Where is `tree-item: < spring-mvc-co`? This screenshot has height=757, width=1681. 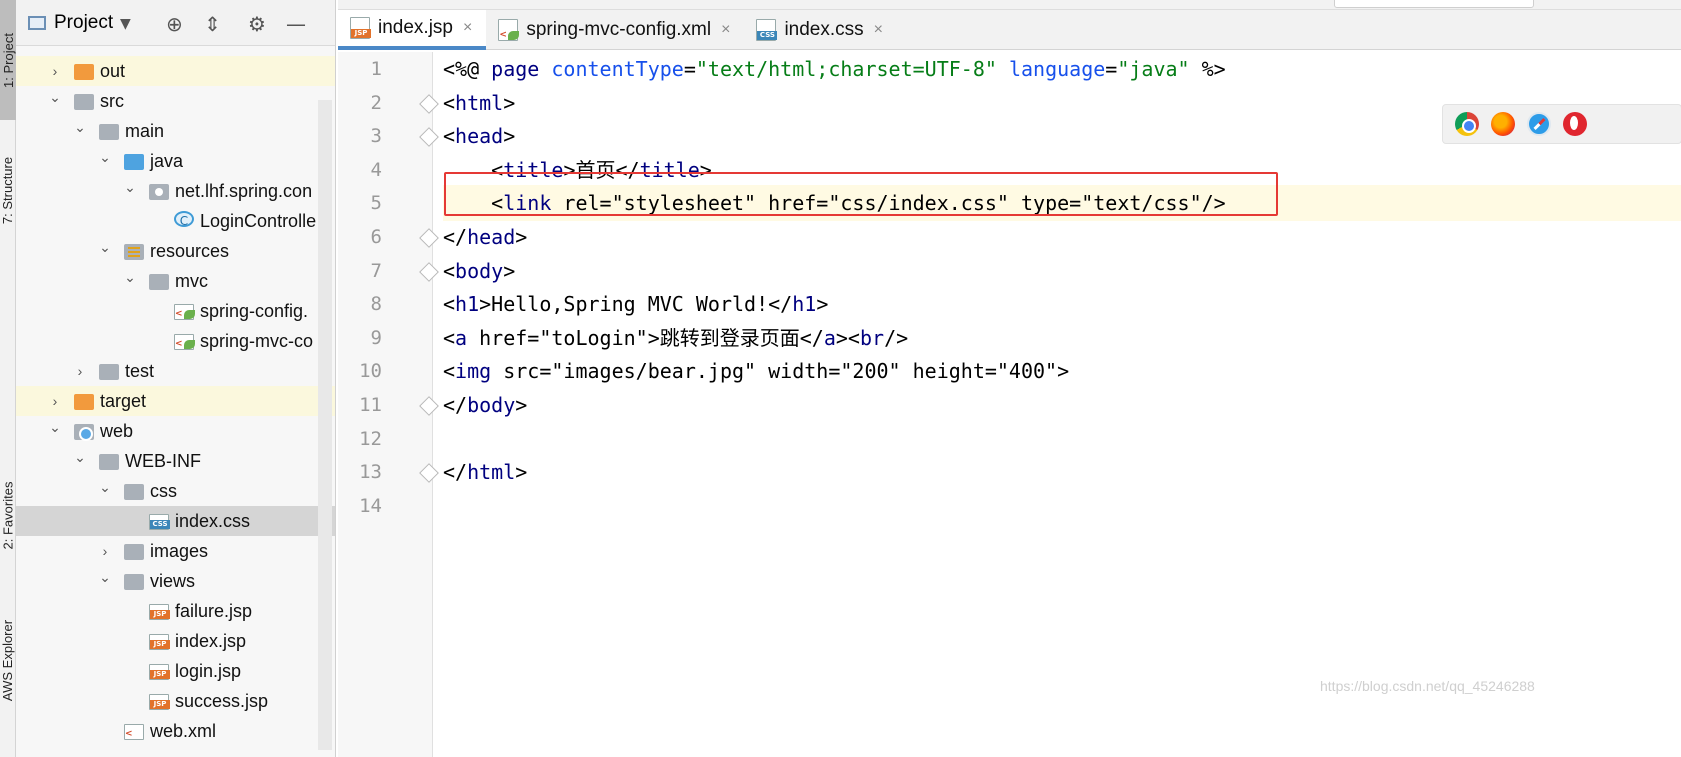 tree-item: < spring-mvc-co is located at coordinates (175, 341).